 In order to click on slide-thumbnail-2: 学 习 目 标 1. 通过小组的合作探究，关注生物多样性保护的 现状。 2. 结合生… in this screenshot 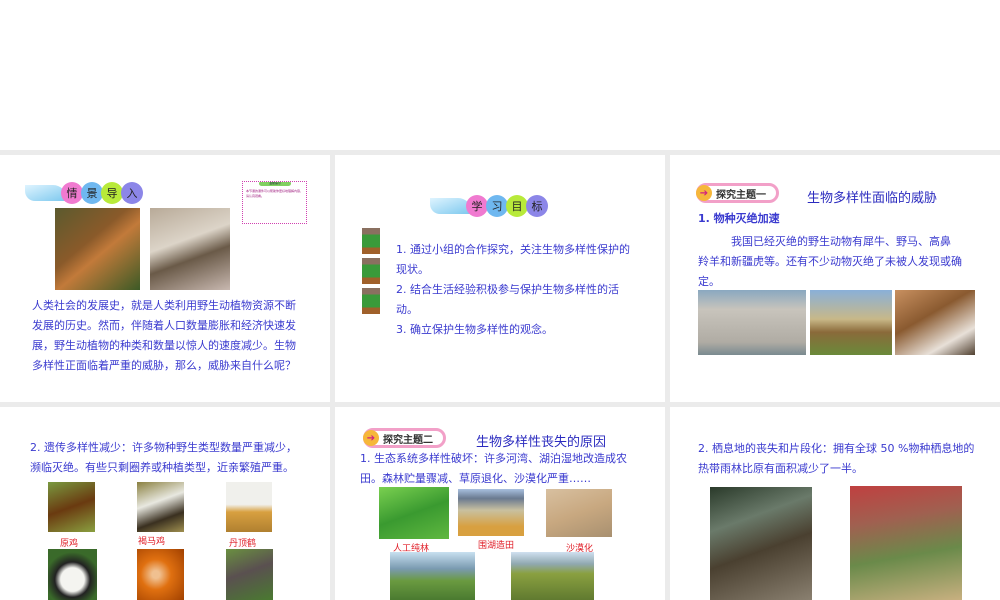, I will do `click(500, 278)`.